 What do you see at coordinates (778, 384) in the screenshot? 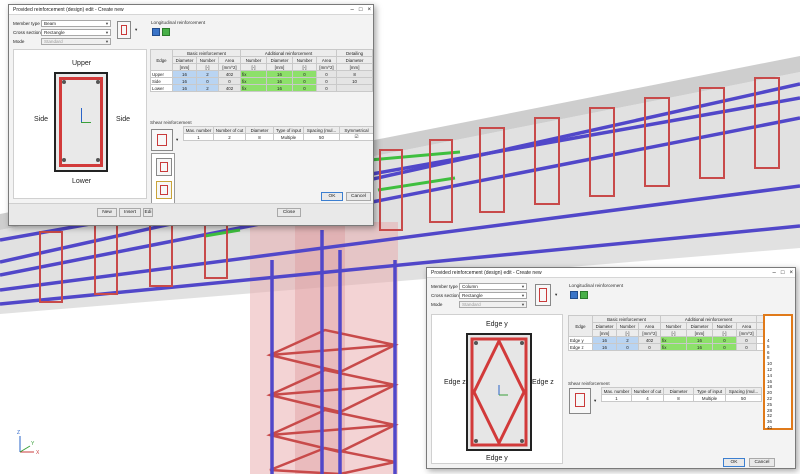
I see `detailing-options-list: 4 5 6 8 10 12 14 16 18 20 22 25 28 32 36 40` at bounding box center [778, 384].